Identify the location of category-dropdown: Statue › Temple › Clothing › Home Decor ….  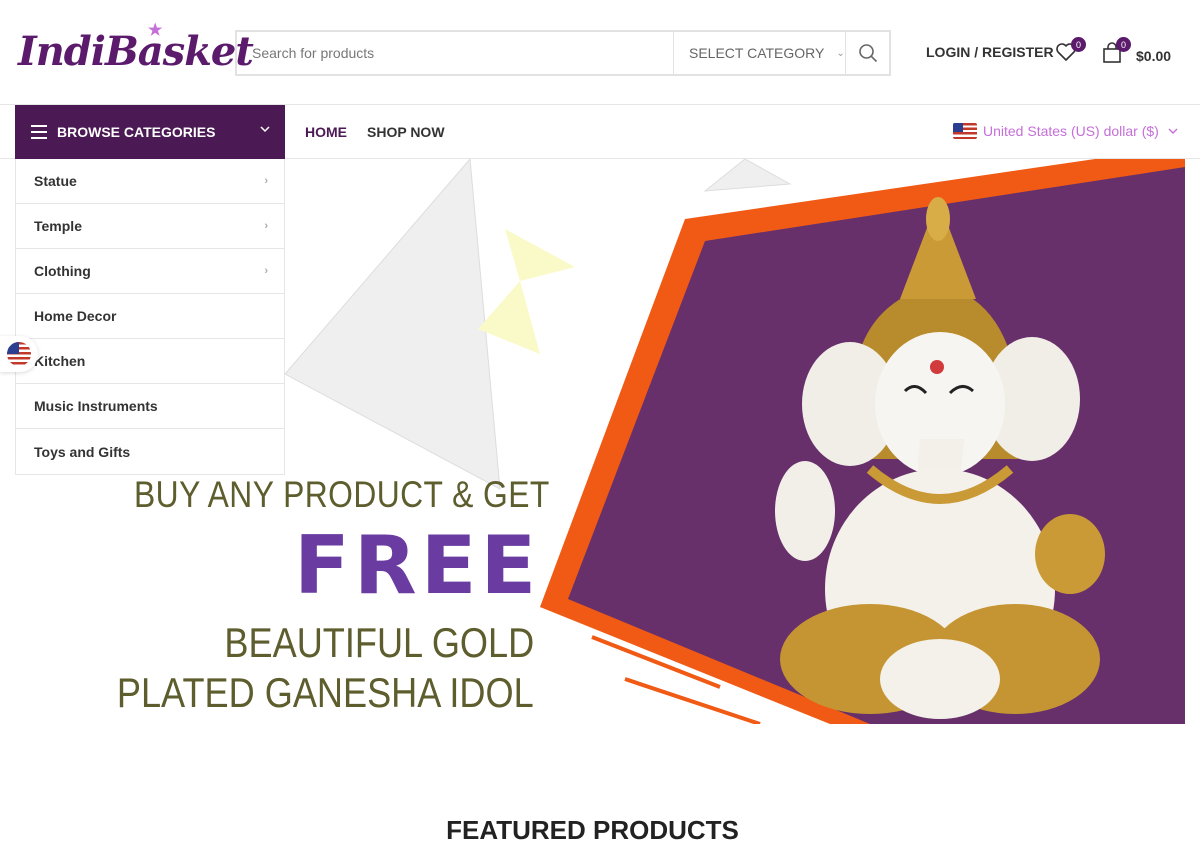
(150, 317).